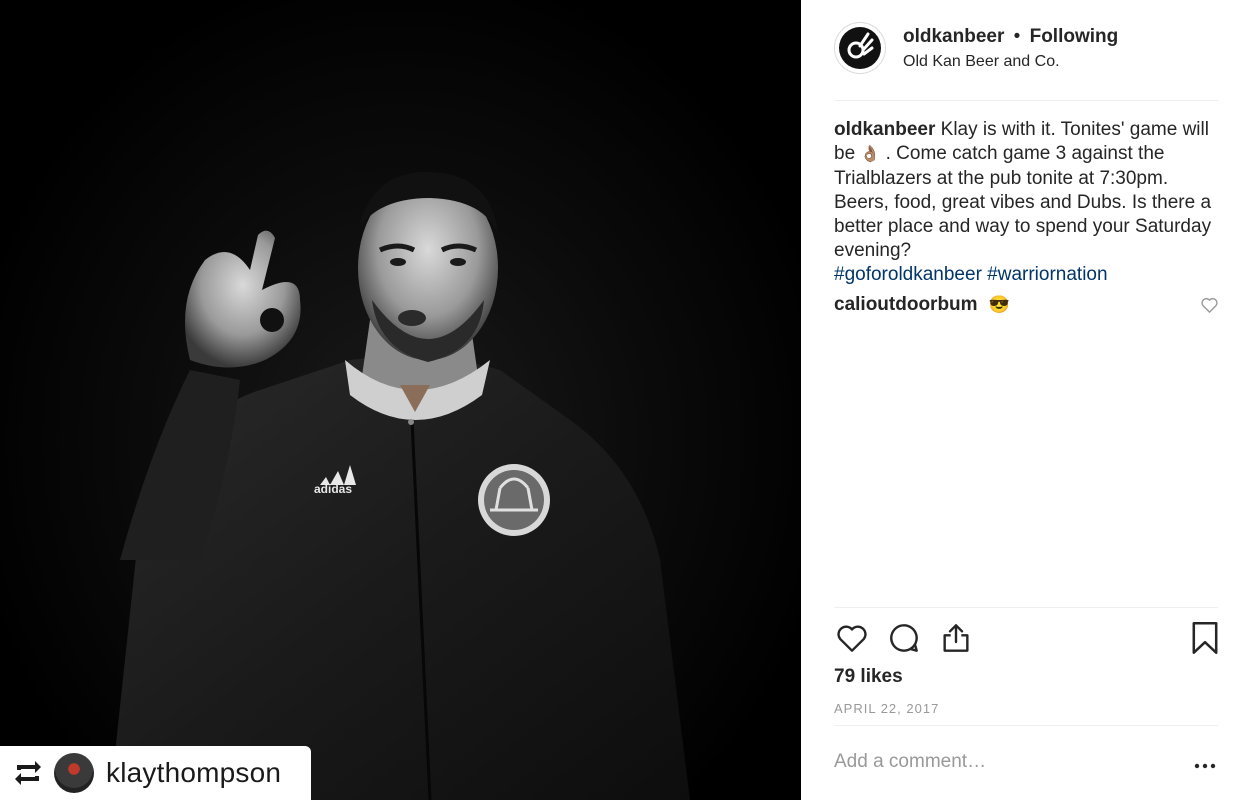 The height and width of the screenshot is (800, 1248). I want to click on post-actions, so click(1026, 638).